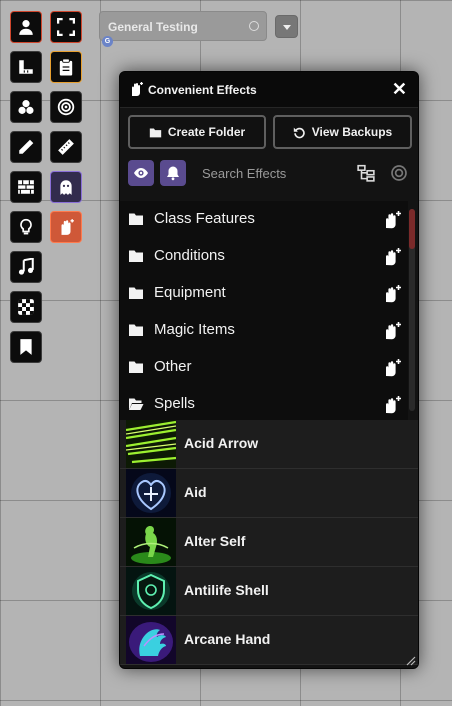 Image resolution: width=452 pixels, height=706 pixels. I want to click on folder-row: Conditions, so click(264, 256).